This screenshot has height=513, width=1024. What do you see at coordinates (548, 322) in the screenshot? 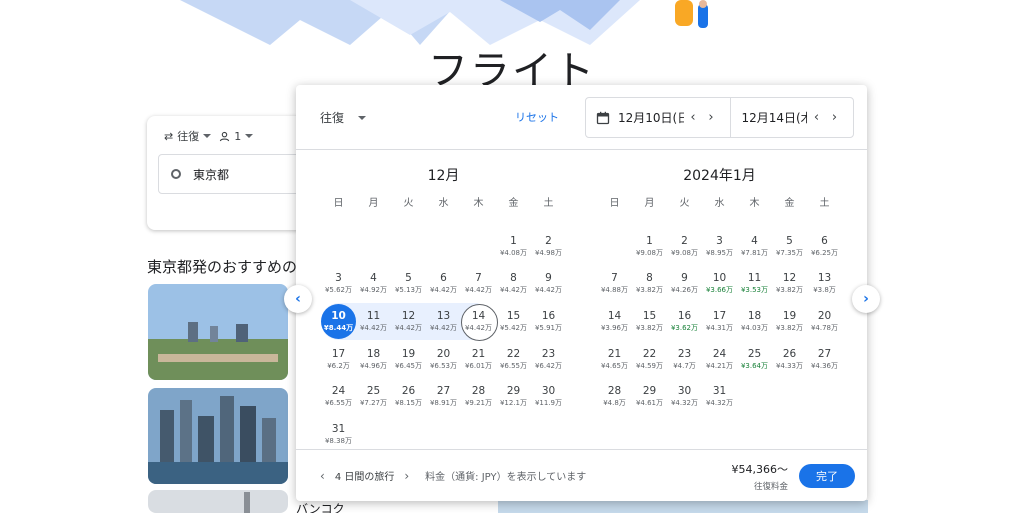
I see `calendar-day: 16 ¥5.91万` at bounding box center [548, 322].